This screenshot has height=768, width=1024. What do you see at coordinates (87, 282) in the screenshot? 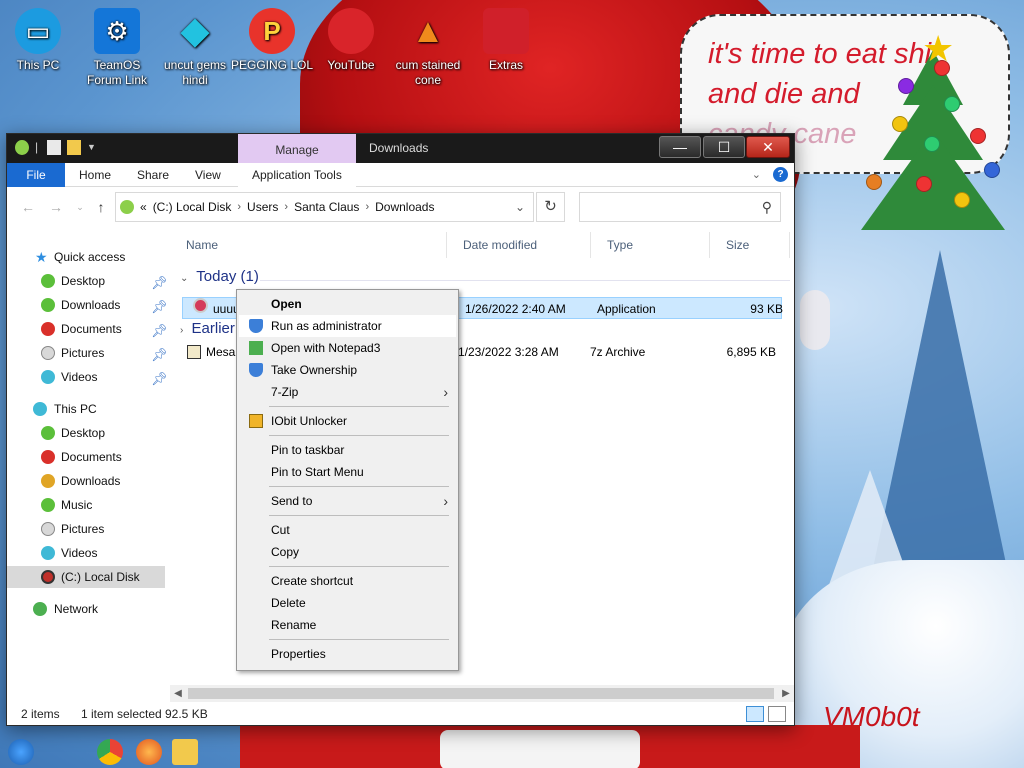
I see `nav-quick-desktop: Desktop 📌︎` at bounding box center [87, 282].